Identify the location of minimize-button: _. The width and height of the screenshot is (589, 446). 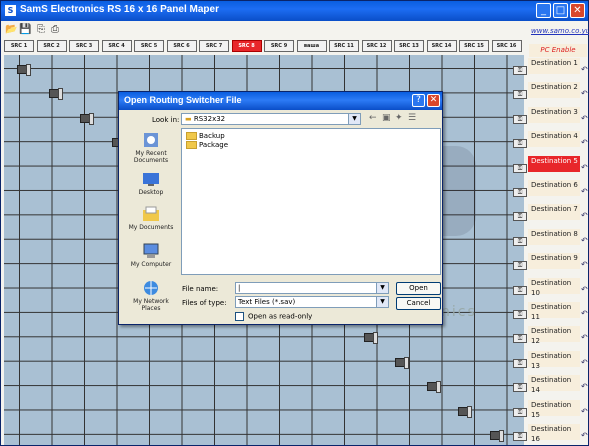
(543, 10).